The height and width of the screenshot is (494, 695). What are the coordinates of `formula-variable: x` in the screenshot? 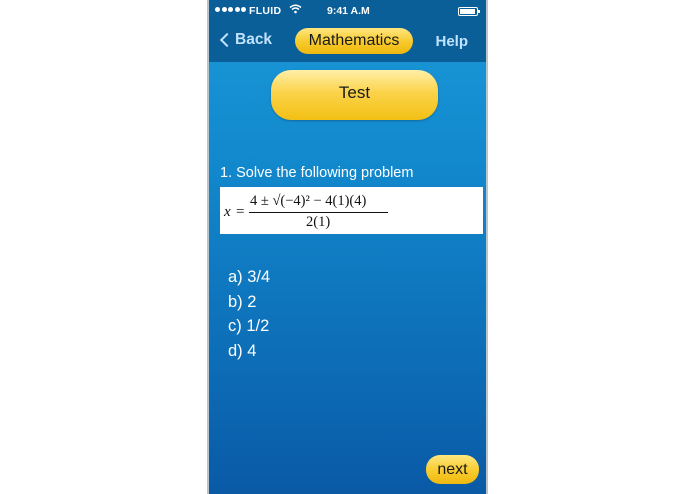 It's located at (227, 212).